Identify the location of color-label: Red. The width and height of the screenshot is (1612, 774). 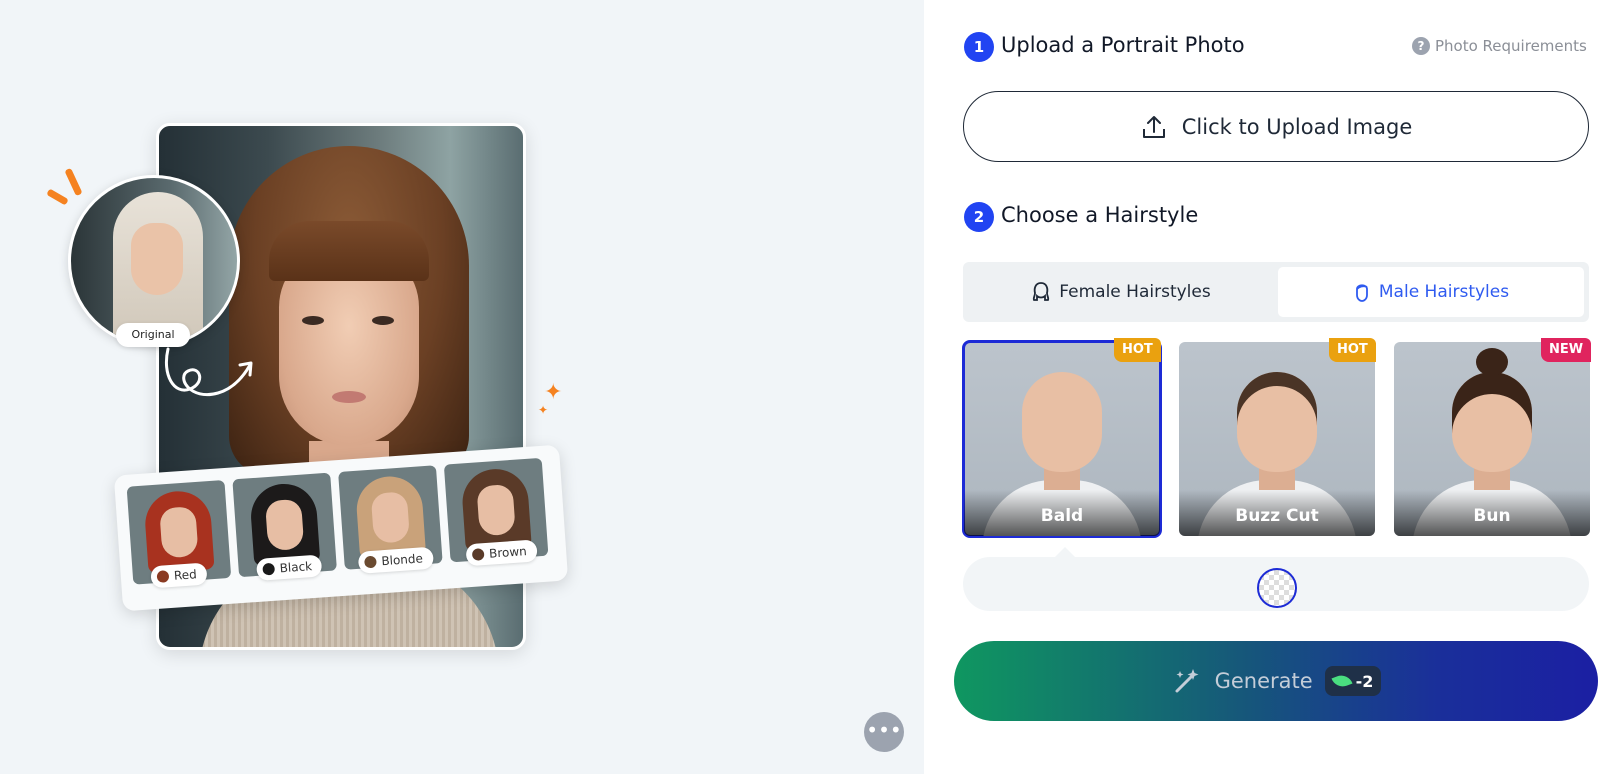
(179, 575).